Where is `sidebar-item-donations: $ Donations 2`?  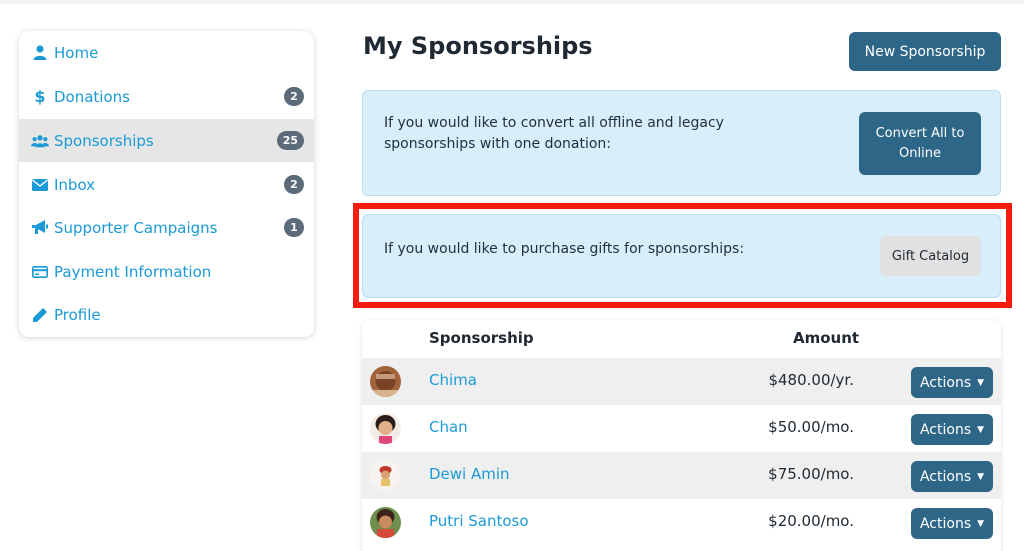 sidebar-item-donations: $ Donations 2 is located at coordinates (166, 96).